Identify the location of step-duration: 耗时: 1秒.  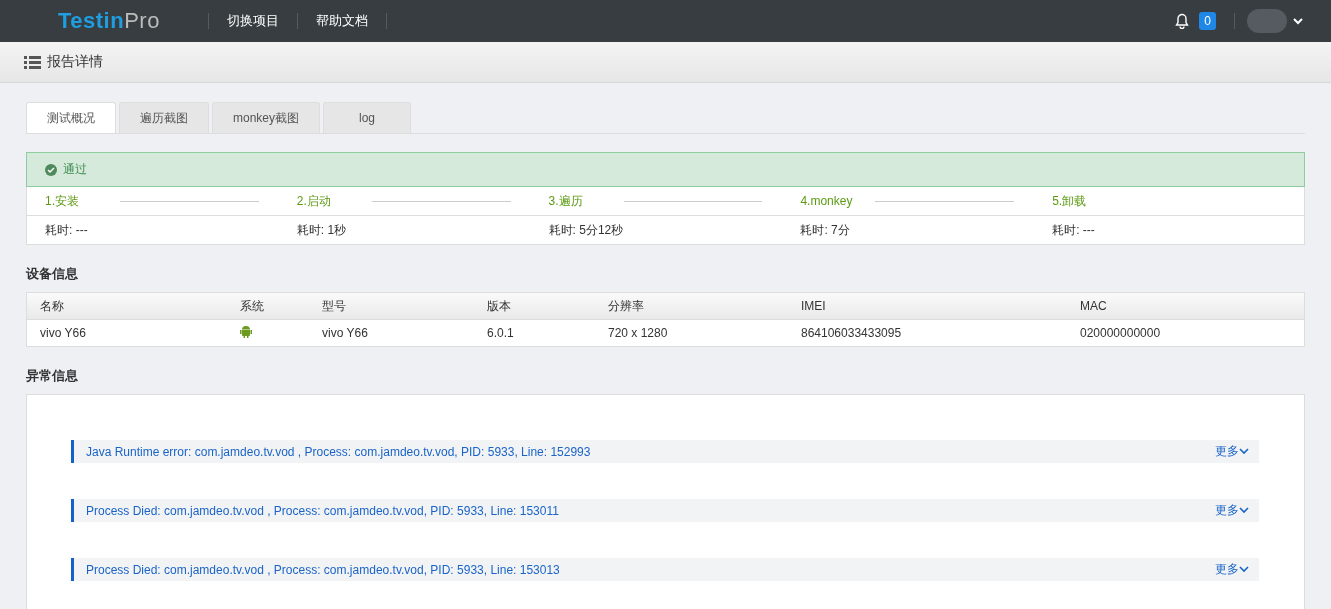
(322, 230).